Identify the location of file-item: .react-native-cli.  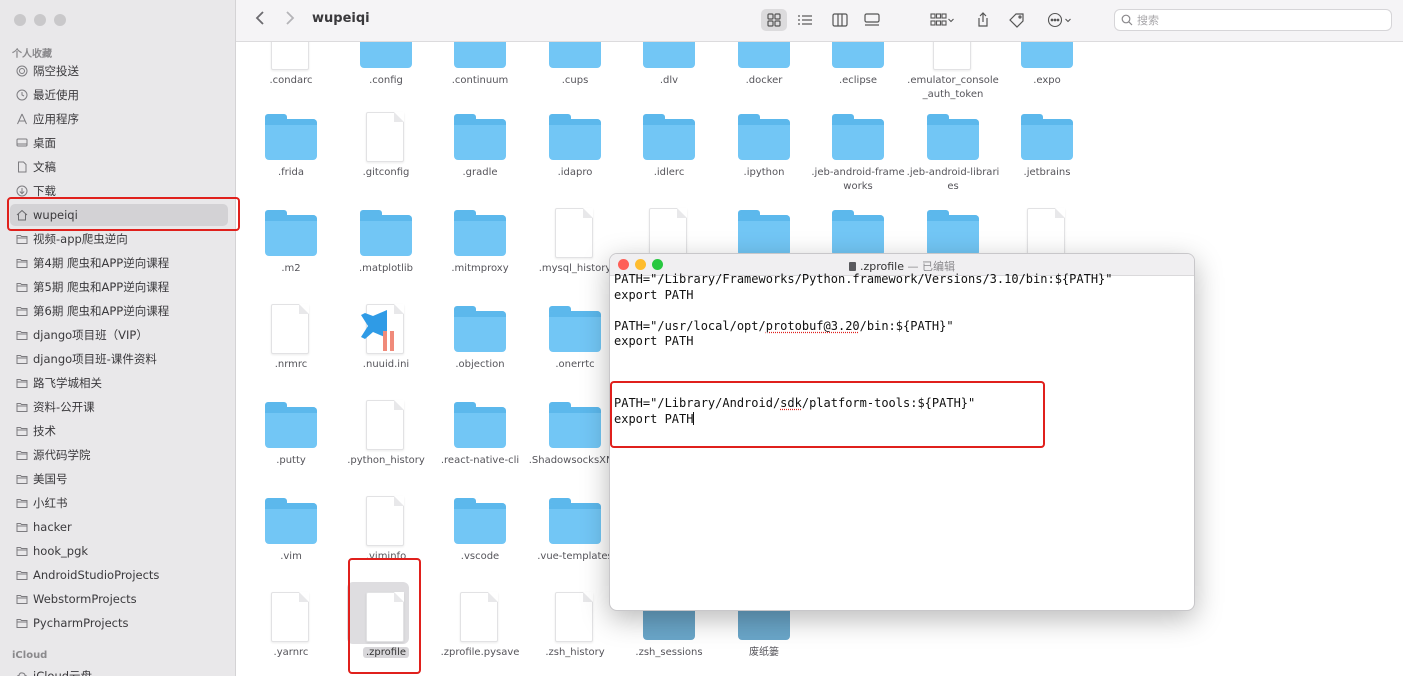
(480, 432).